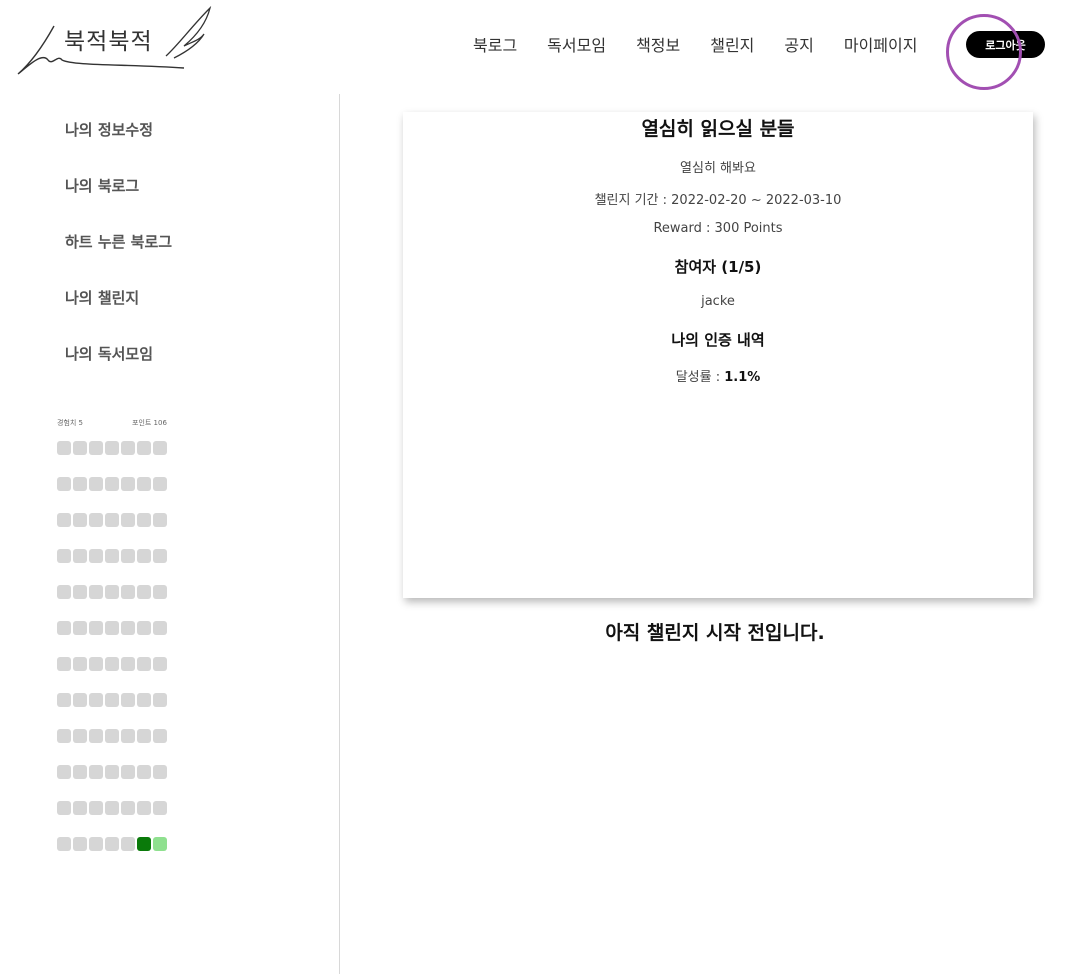 The width and height of the screenshot is (1075, 974). I want to click on user-stats: 경험치 5 포인트 106, so click(114, 423).